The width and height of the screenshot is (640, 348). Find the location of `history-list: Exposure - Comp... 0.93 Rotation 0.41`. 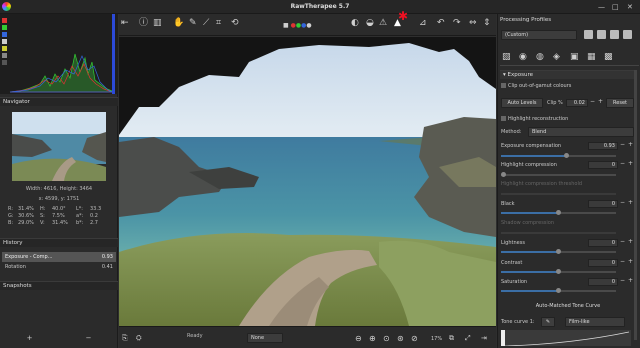

history-list: Exposure - Comp... 0.93 Rotation 0.41 is located at coordinates (59, 262).